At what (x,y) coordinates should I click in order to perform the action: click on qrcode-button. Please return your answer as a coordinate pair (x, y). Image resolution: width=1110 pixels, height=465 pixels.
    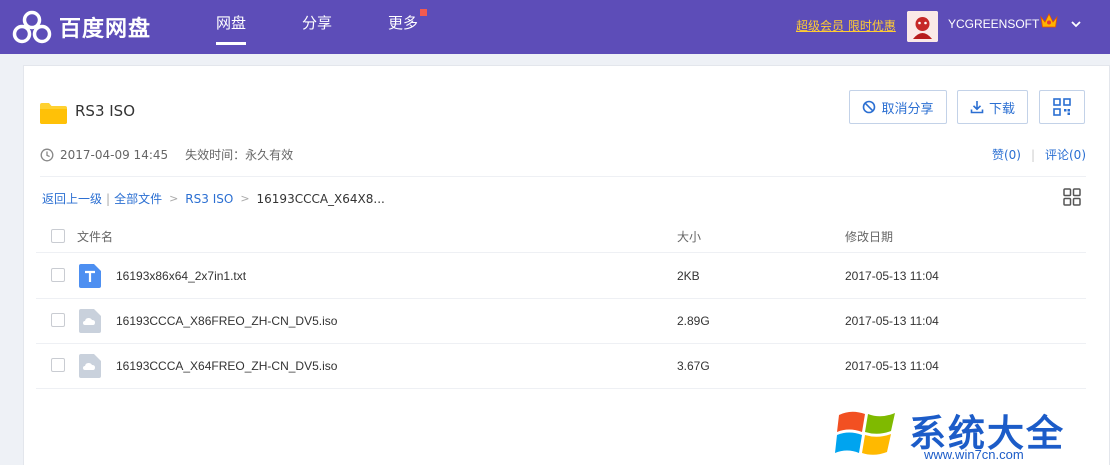
    Looking at the image, I should click on (1062, 107).